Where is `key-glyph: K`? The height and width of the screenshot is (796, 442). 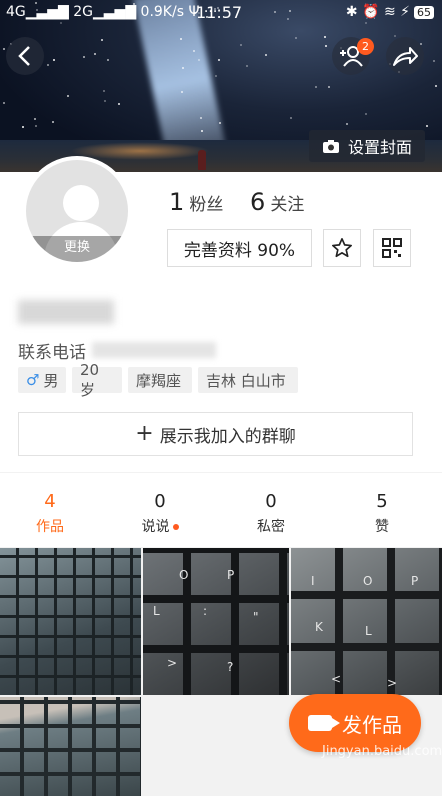 key-glyph: K is located at coordinates (319, 627).